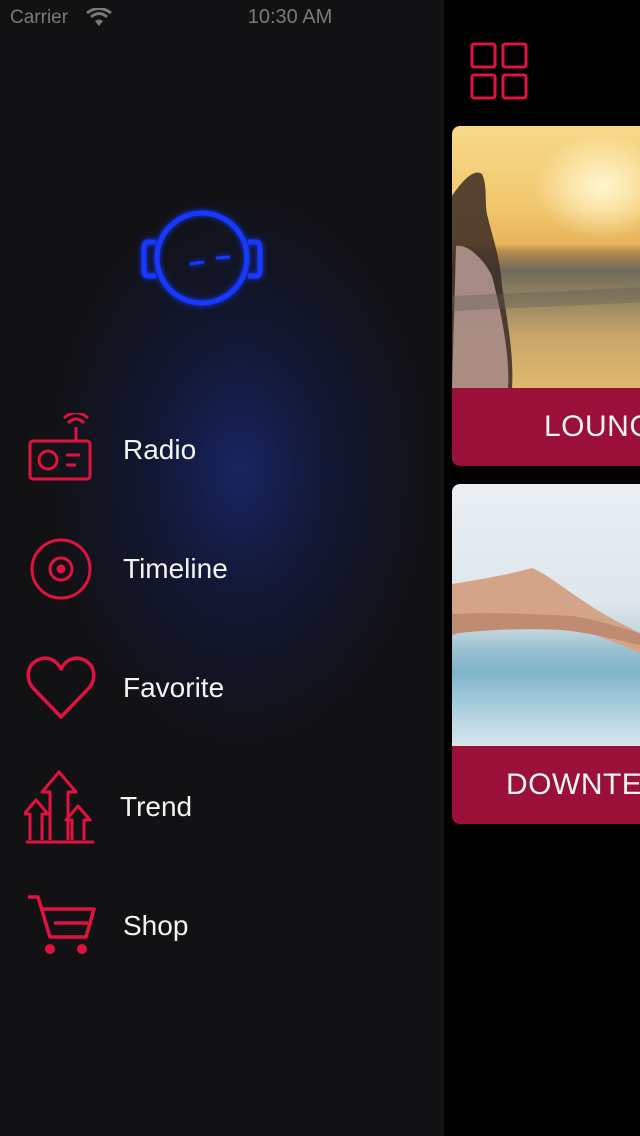  I want to click on menu-item-label: Timeline, so click(175, 568).